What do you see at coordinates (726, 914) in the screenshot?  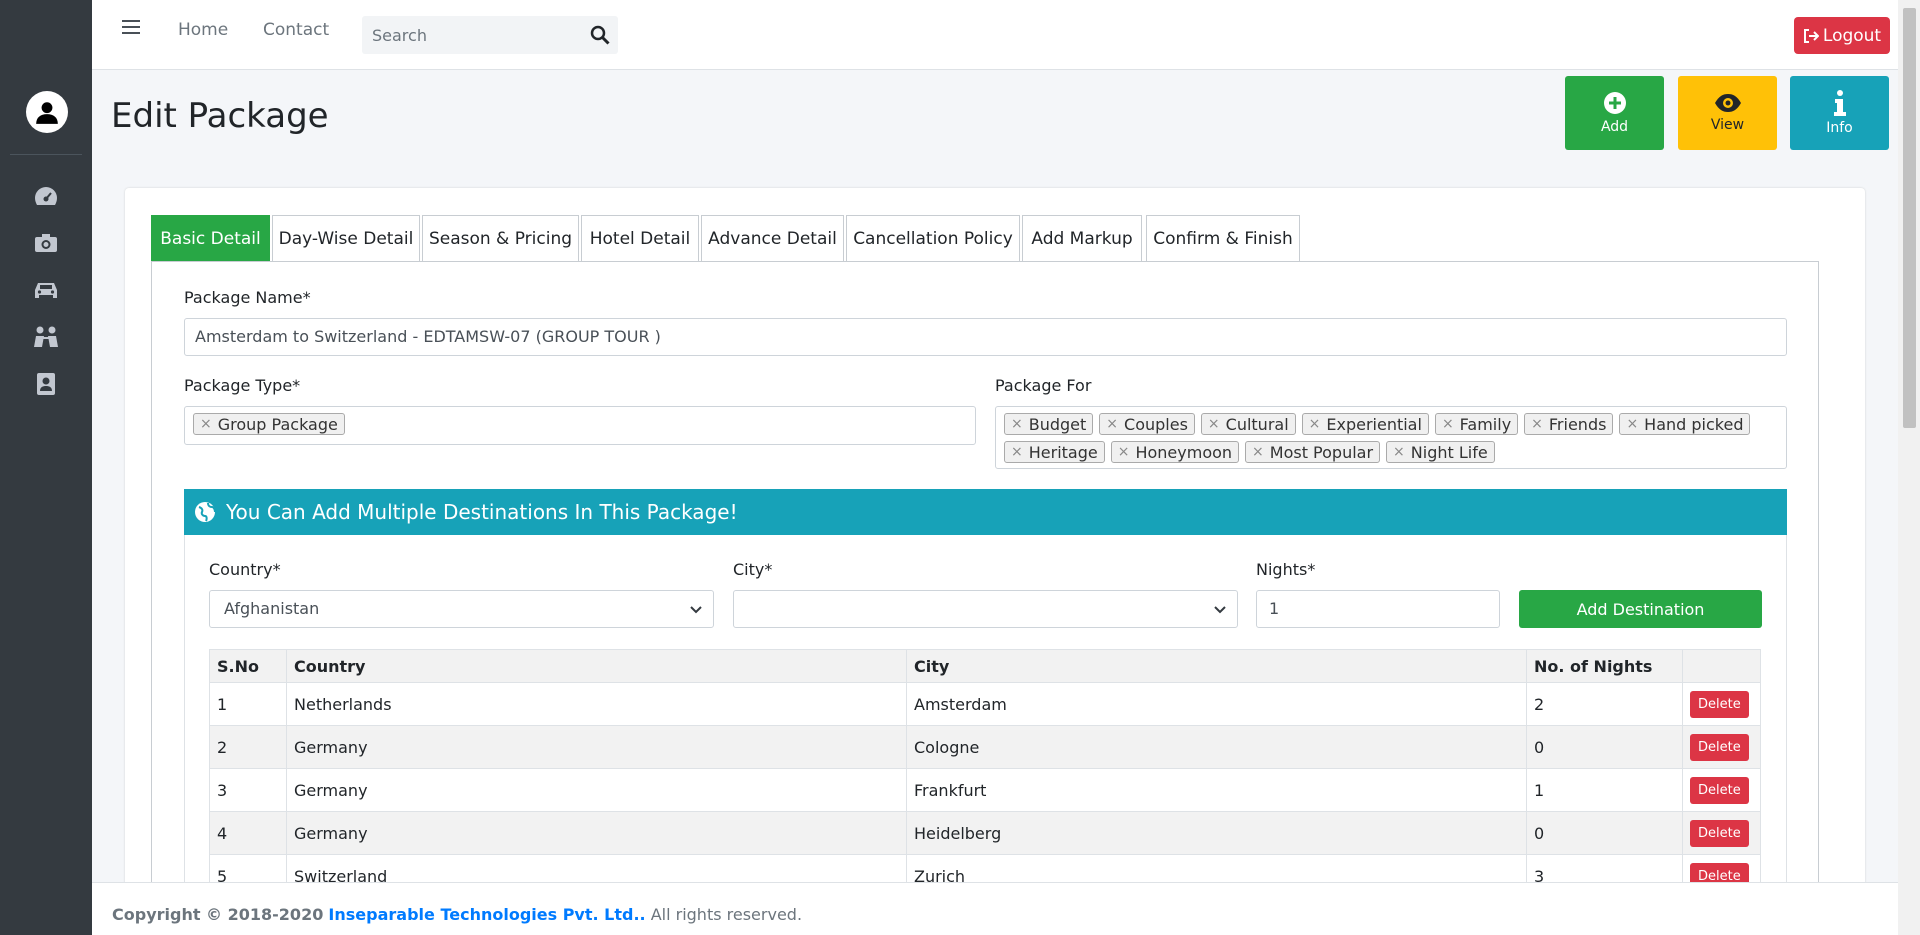 I see `rights-text: All rights reserved.` at bounding box center [726, 914].